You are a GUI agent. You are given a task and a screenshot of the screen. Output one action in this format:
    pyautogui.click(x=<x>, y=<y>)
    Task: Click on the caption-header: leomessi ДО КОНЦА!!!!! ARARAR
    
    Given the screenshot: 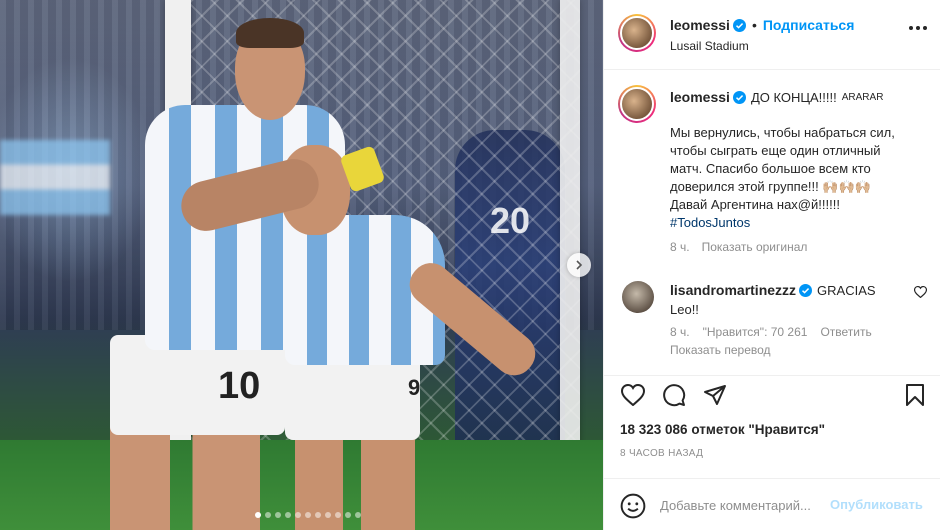 What is the action you would take?
    pyautogui.click(x=776, y=97)
    